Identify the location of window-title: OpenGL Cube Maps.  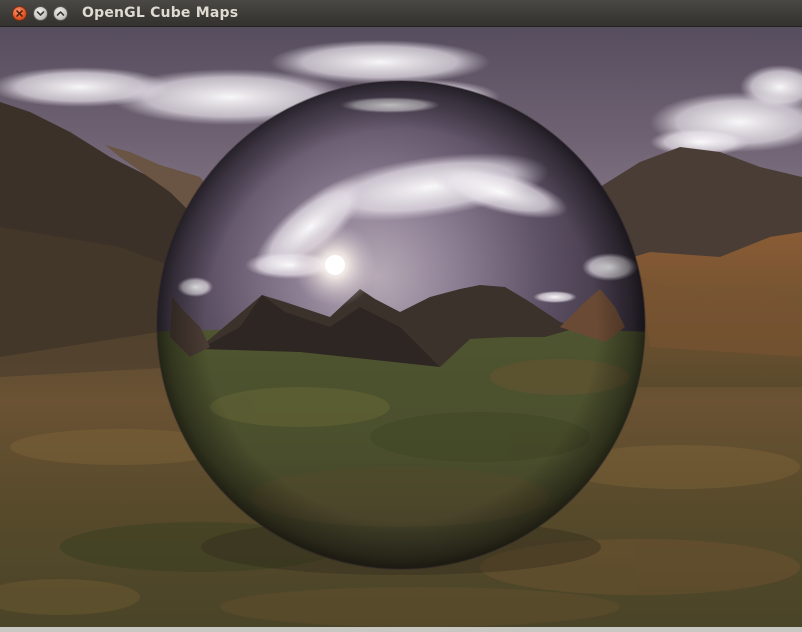
(160, 13).